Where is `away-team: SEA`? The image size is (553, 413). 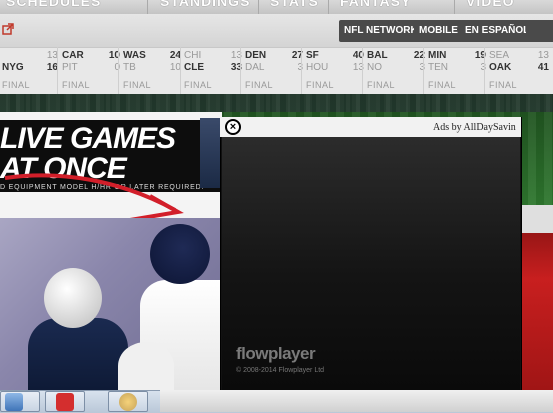 away-team: SEA is located at coordinates (499, 55).